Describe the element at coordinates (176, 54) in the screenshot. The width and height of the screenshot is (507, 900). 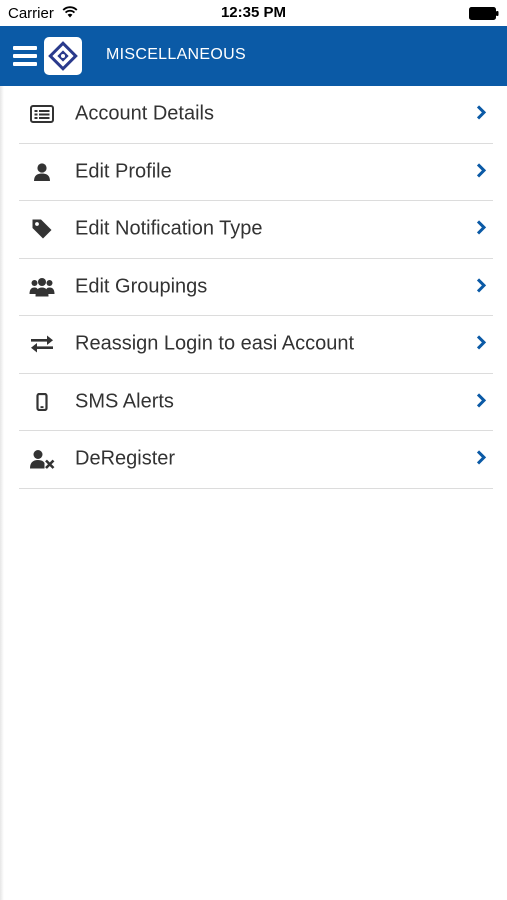
I see `page-title: MISCELLANEOUS` at that location.